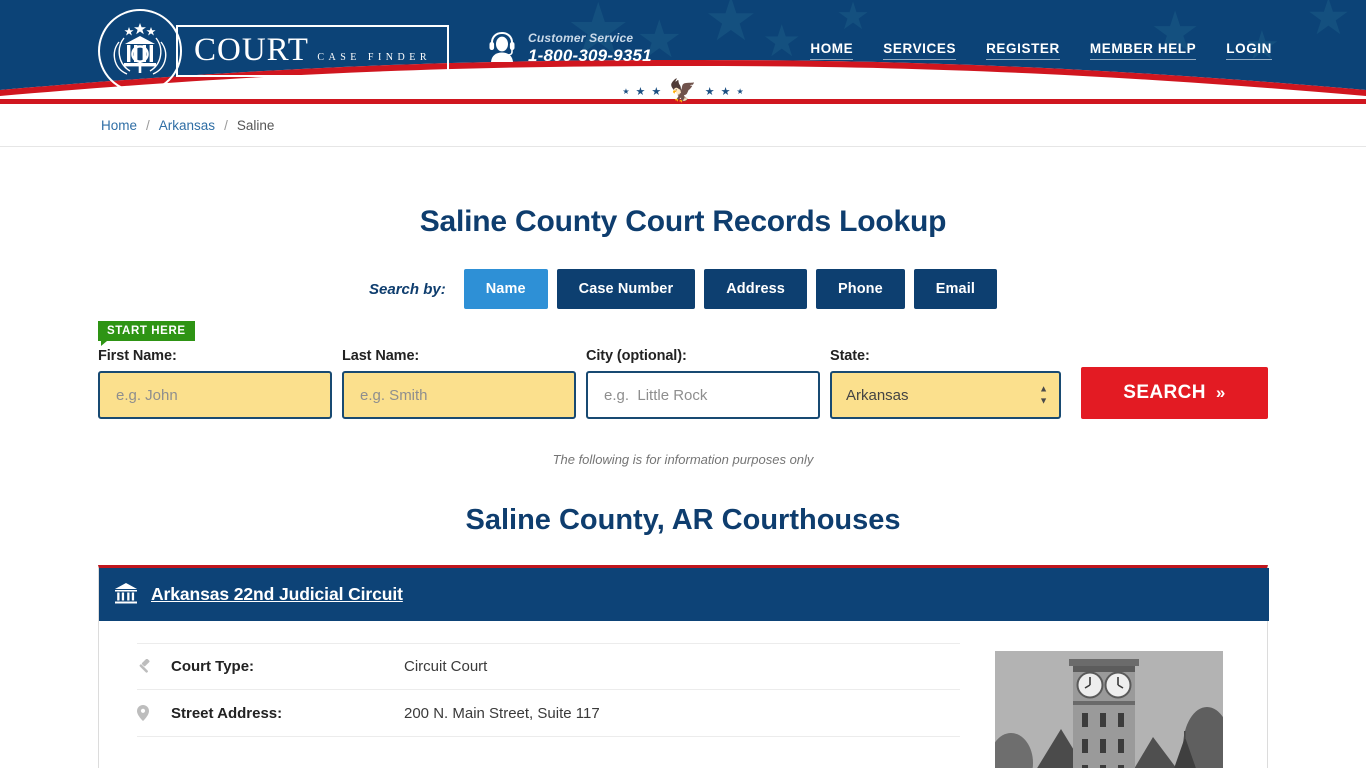 The image size is (1366, 768). What do you see at coordinates (1164, 392) in the screenshot?
I see `search-button-label: SEARCH` at bounding box center [1164, 392].